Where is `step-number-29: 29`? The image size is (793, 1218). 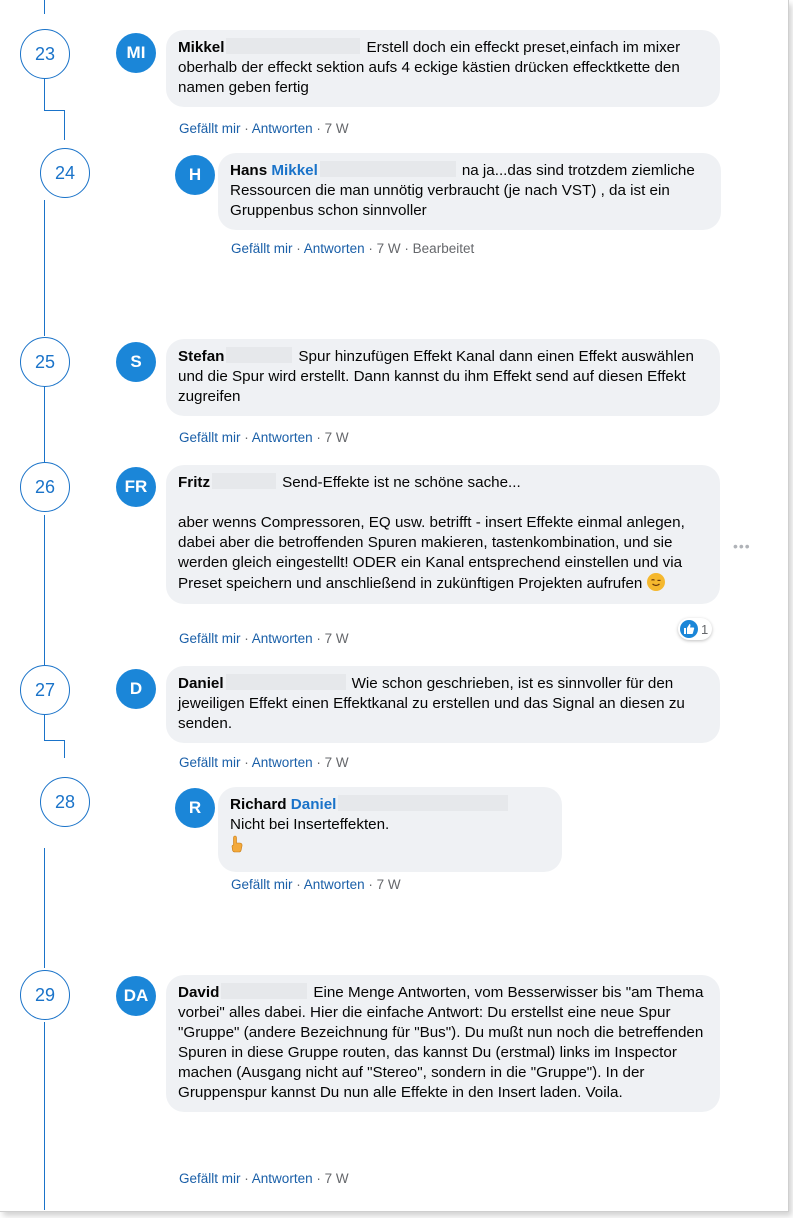 step-number-29: 29 is located at coordinates (45, 995).